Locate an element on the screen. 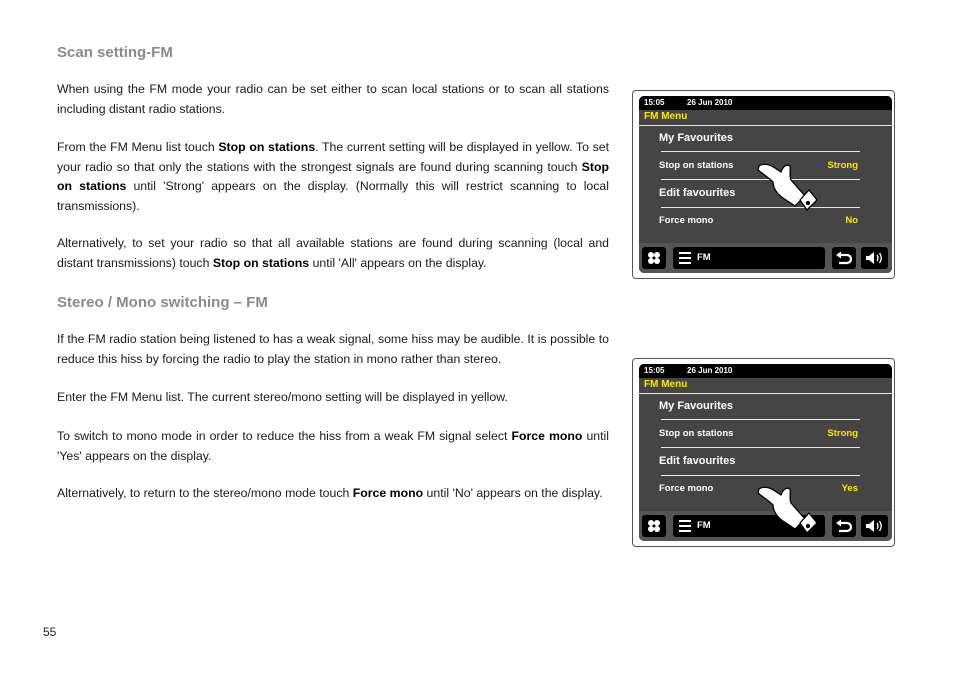 This screenshot has width=954, height=673. bottom-toolbar: FM is located at coordinates (765, 258).